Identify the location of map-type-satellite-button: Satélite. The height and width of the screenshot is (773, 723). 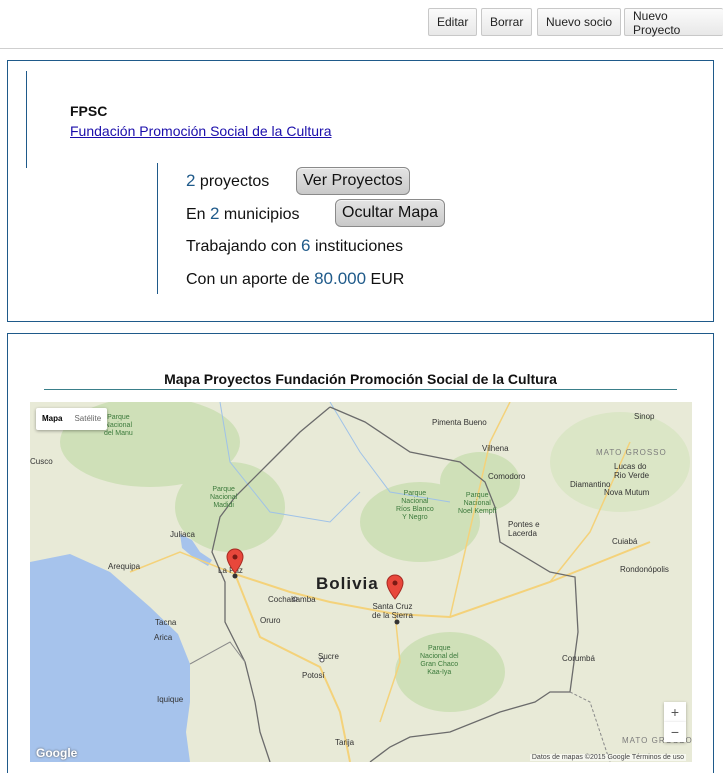
(87, 419).